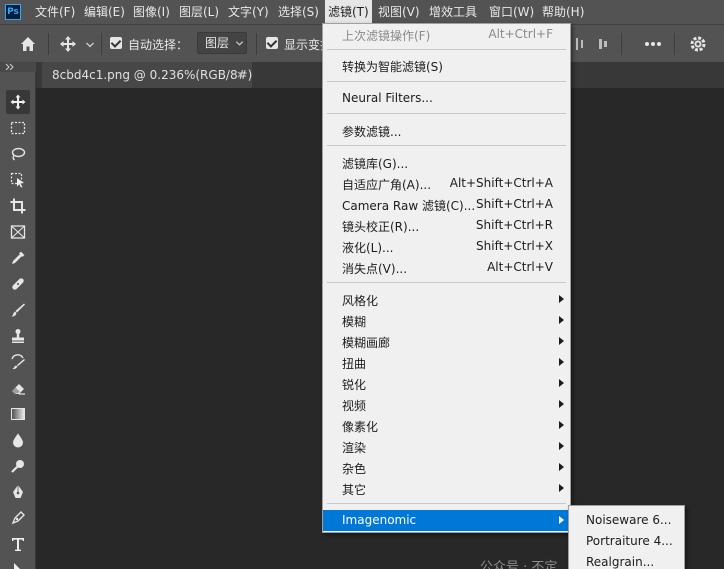 This screenshot has height=569, width=724. Describe the element at coordinates (446, 404) in the screenshot. I see `menu-item-video: 视频` at that location.